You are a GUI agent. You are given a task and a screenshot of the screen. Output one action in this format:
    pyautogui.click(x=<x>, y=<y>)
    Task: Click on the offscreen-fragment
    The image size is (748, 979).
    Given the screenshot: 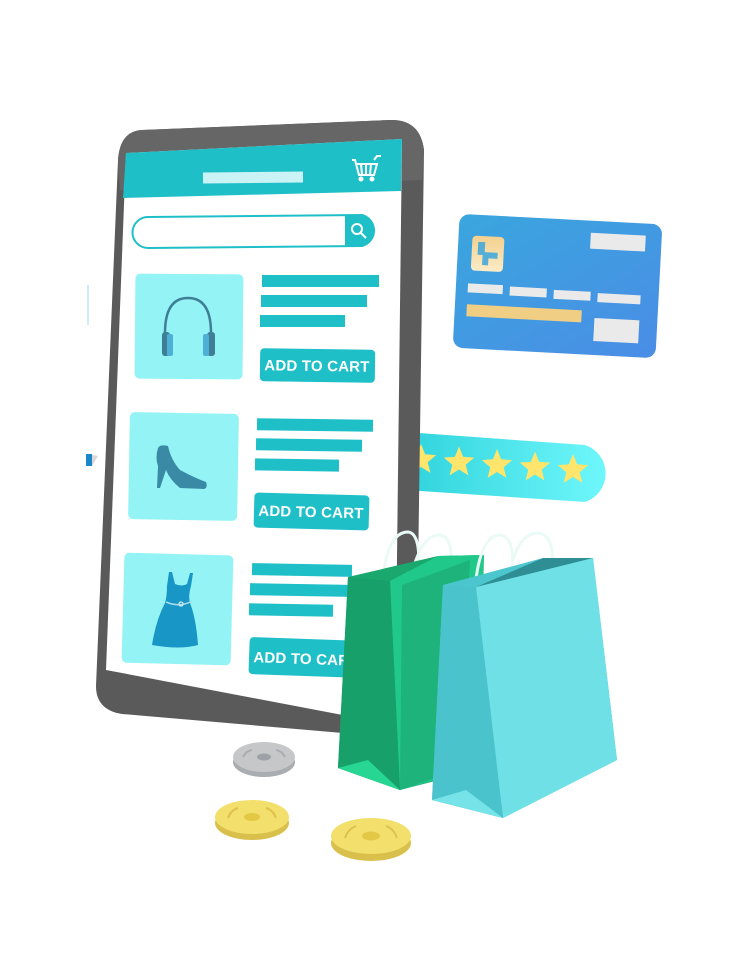 What is the action you would take?
    pyautogui.click(x=92, y=375)
    